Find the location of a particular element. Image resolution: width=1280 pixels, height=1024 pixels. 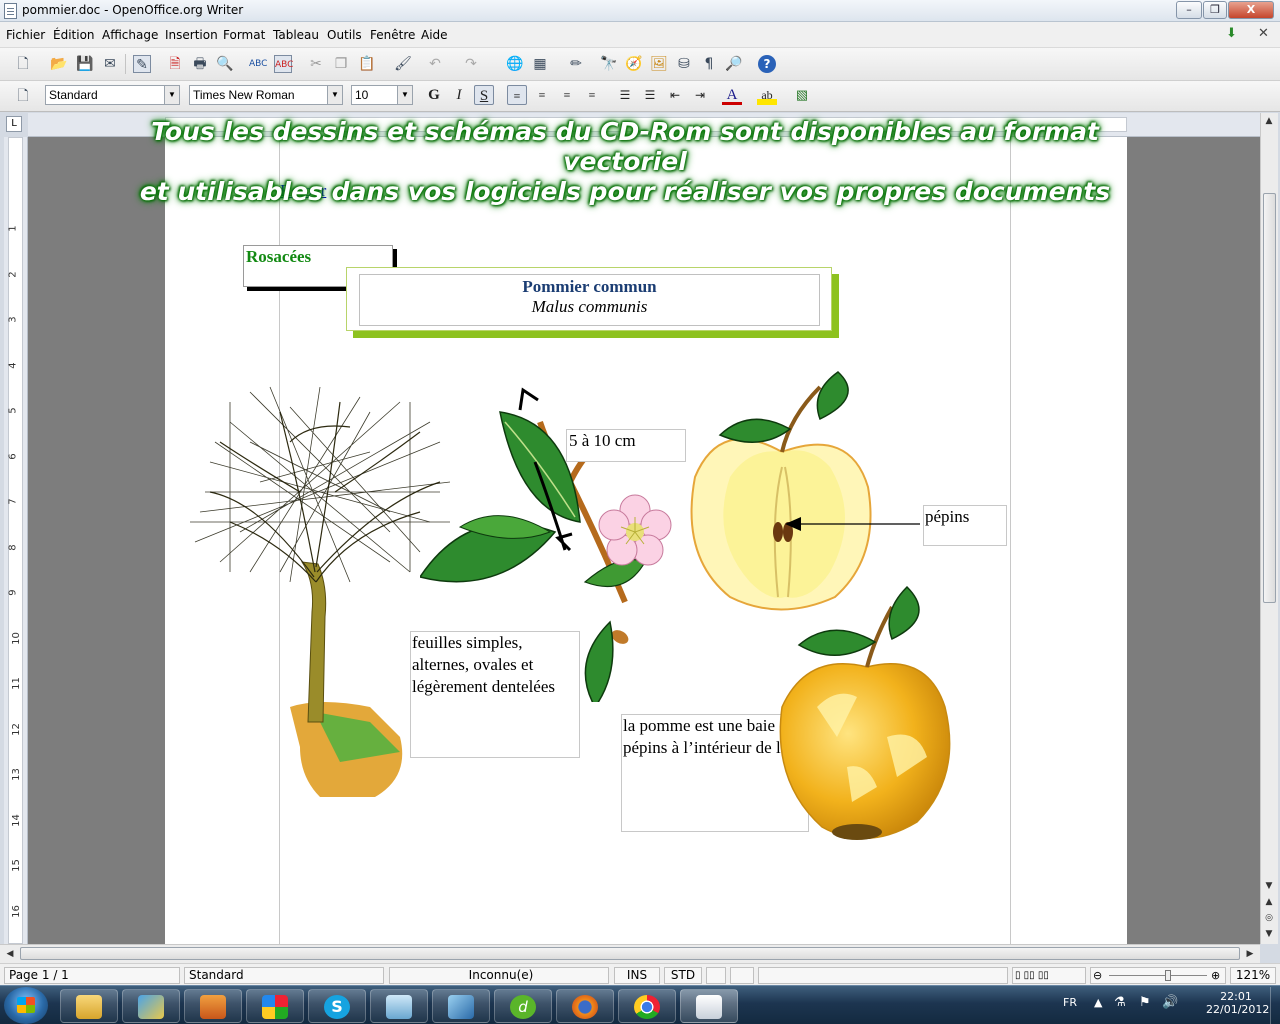

menu-affichage: Affichage is located at coordinates (130, 35).